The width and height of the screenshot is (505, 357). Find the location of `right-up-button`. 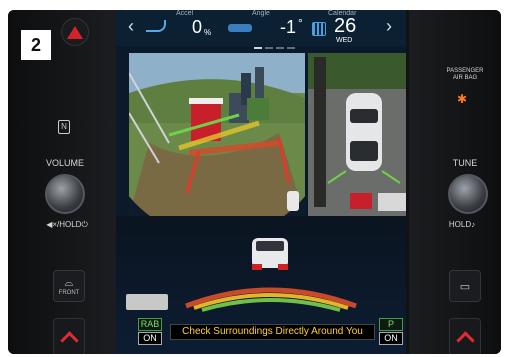

right-up-button is located at coordinates (465, 336).